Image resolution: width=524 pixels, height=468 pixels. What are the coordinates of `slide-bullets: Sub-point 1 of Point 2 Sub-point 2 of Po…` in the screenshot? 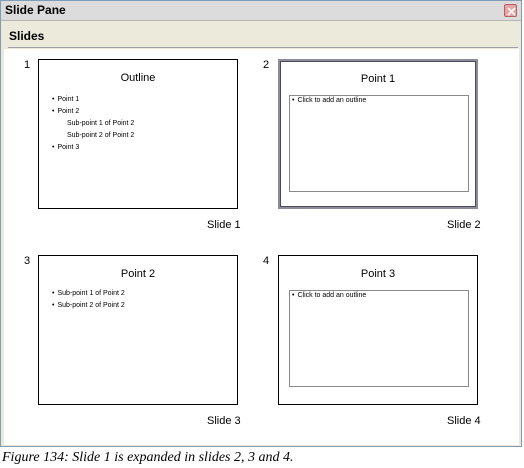 It's located at (88, 300).